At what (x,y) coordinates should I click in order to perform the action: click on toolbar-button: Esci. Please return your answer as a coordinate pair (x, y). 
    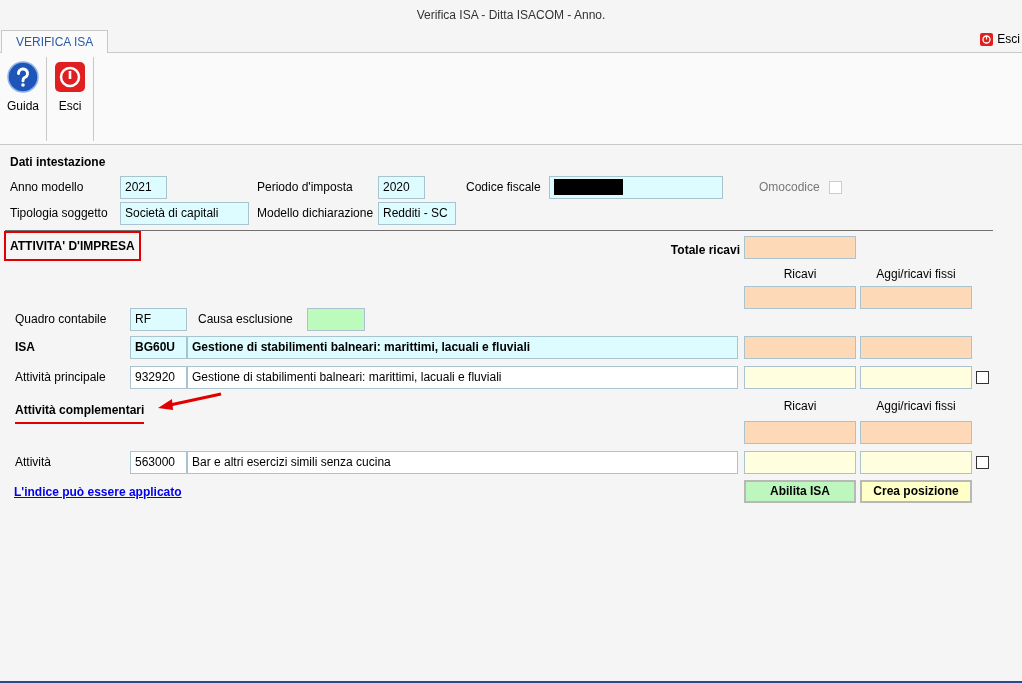
    Looking at the image, I should click on (70, 99).